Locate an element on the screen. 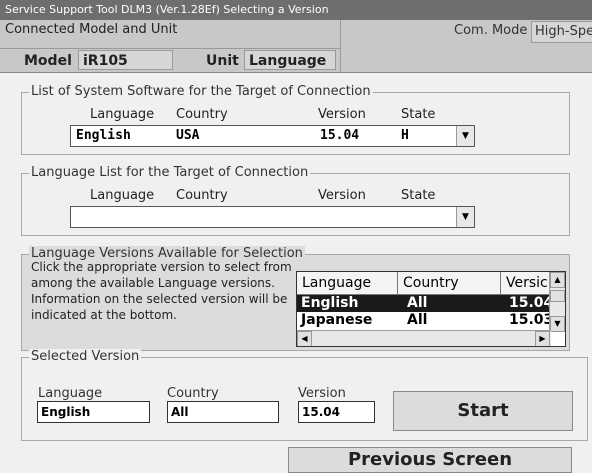 The image size is (592, 473). country-label: Country is located at coordinates (193, 393).